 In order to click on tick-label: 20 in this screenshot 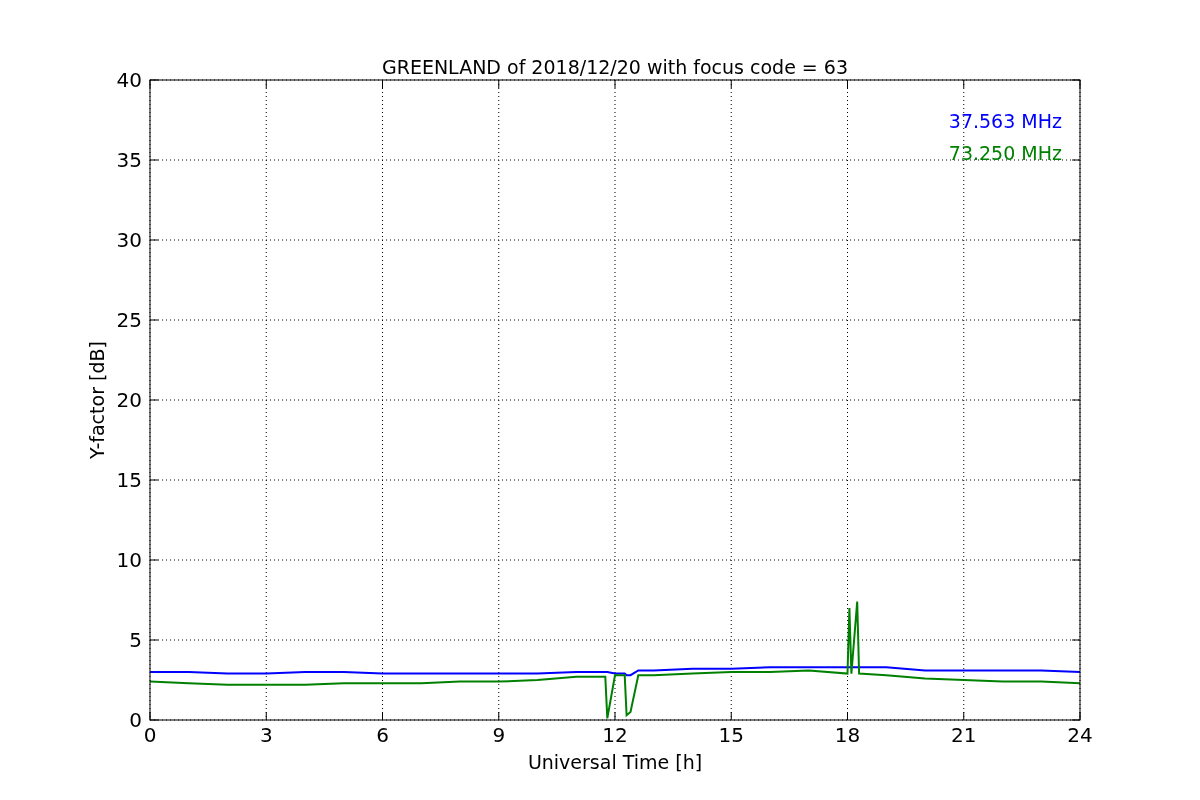, I will do `click(129, 400)`.